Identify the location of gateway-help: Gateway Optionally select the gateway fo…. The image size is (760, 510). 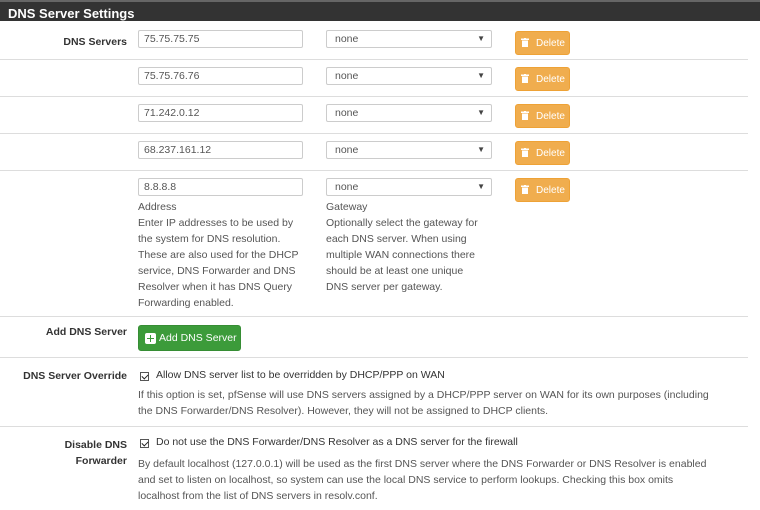
(416, 247).